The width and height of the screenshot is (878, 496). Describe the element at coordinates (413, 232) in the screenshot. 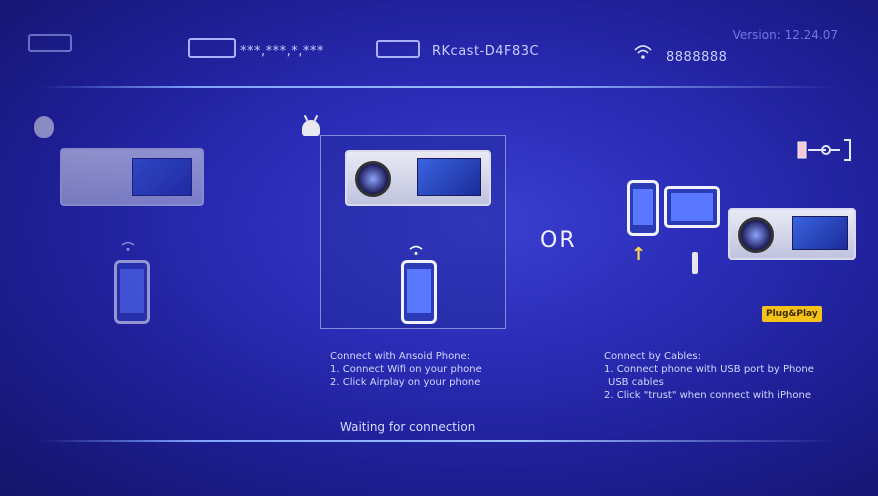

I see `android-panel` at that location.